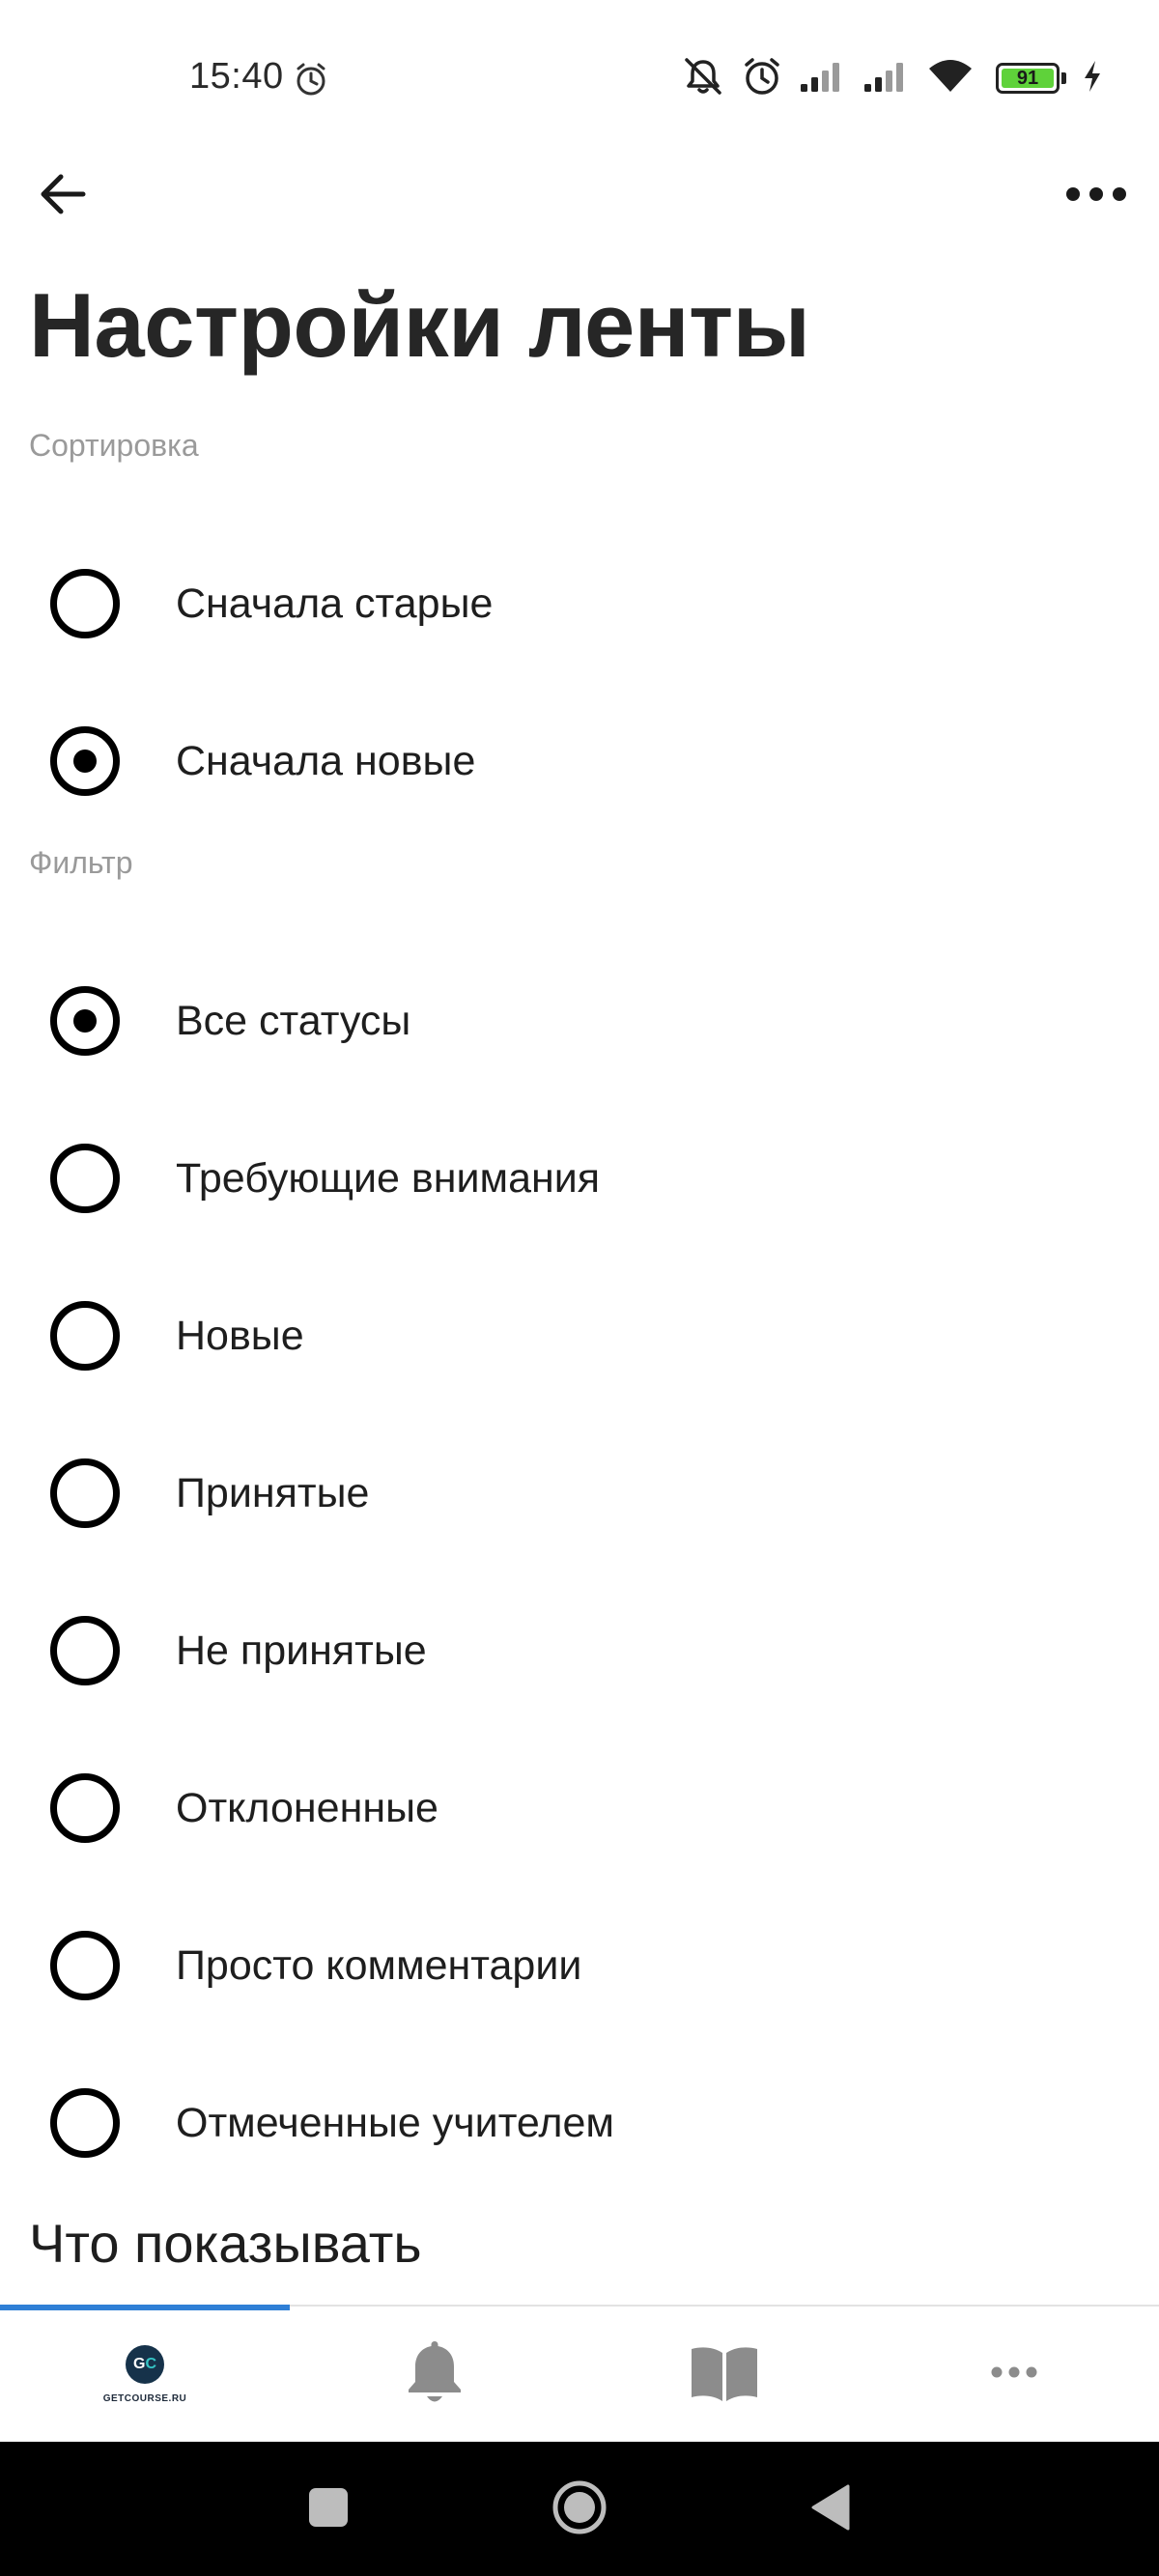 Image resolution: width=1159 pixels, height=2576 pixels. What do you see at coordinates (579, 1021) in the screenshot?
I see `filter-option-all-statuses: Все статусы` at bounding box center [579, 1021].